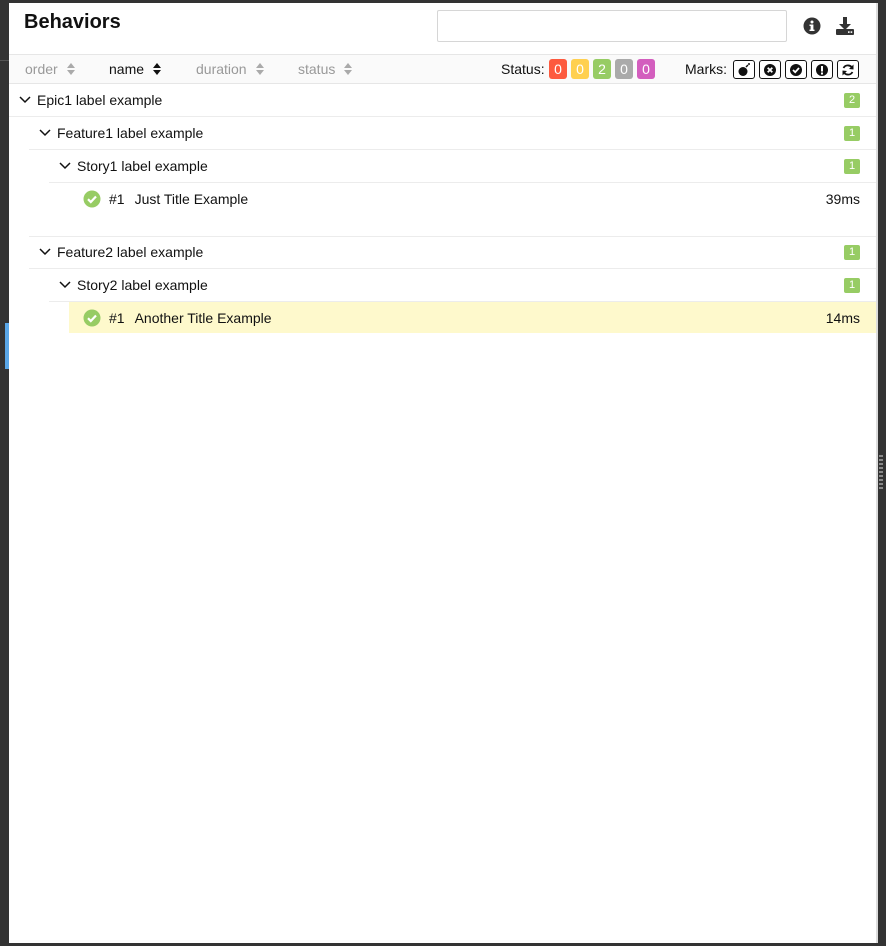  I want to click on exclamation-circle-icon, so click(822, 69).